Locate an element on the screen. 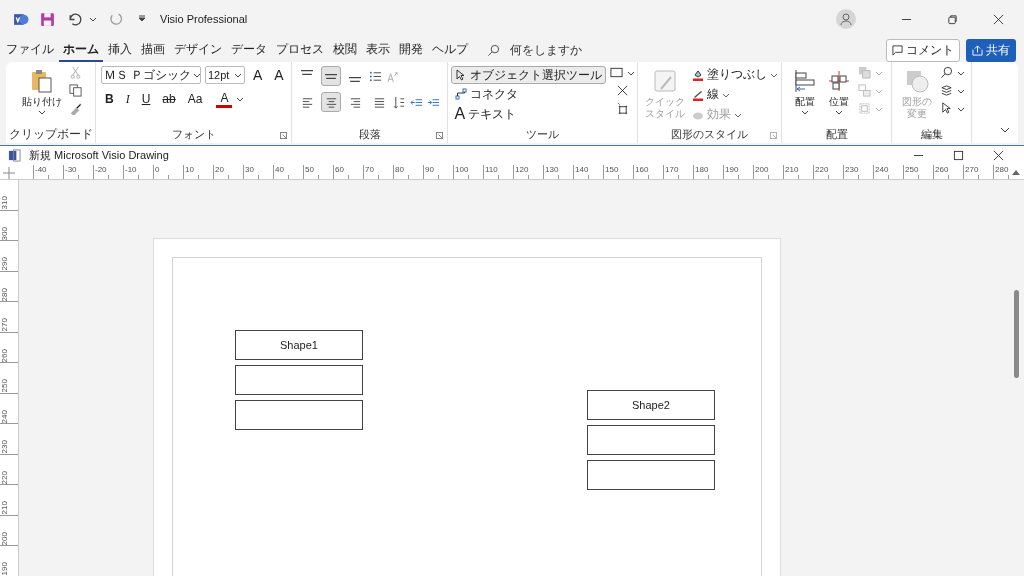  group-label: 図形のスタイル is located at coordinates (709, 134).